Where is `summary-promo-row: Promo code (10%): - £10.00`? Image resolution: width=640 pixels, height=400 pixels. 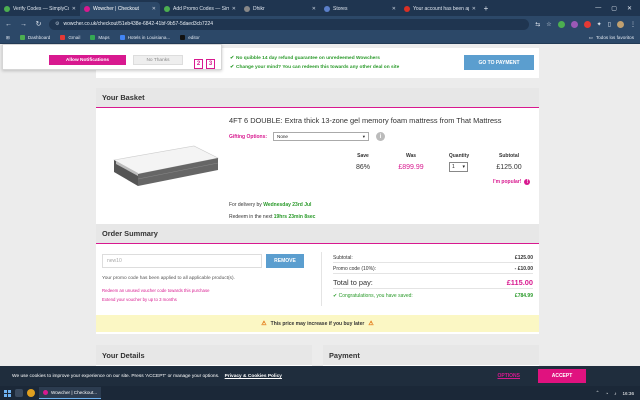
summary-promo-row: Promo code (10%): - £10.00 is located at coordinates (433, 270).